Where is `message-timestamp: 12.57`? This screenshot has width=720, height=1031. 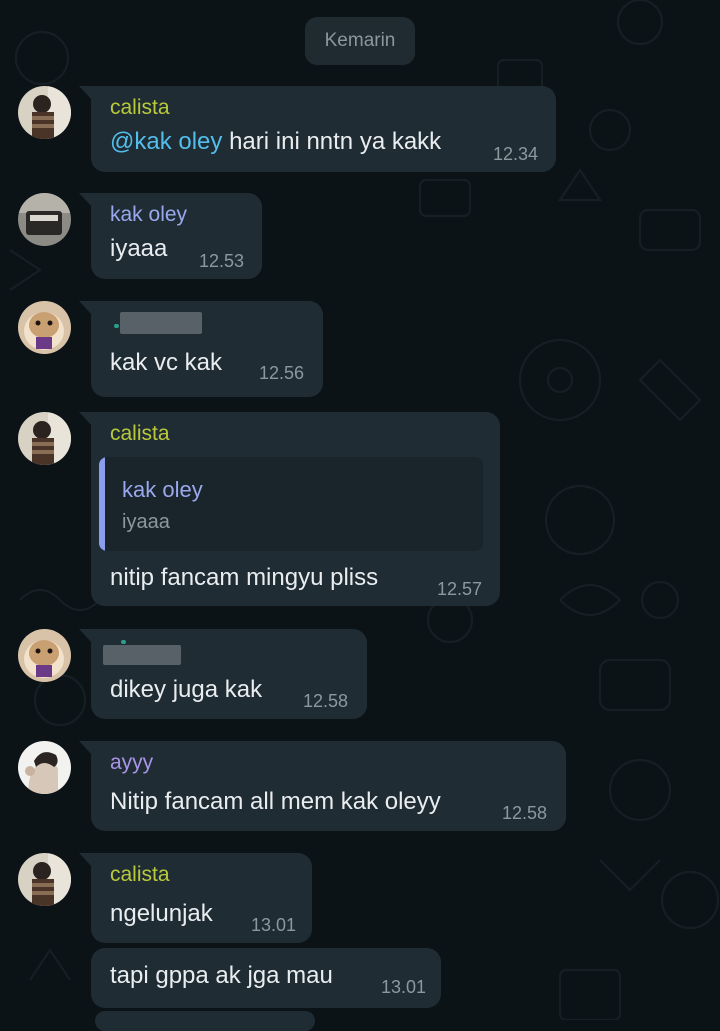
message-timestamp: 12.57 is located at coordinates (460, 589).